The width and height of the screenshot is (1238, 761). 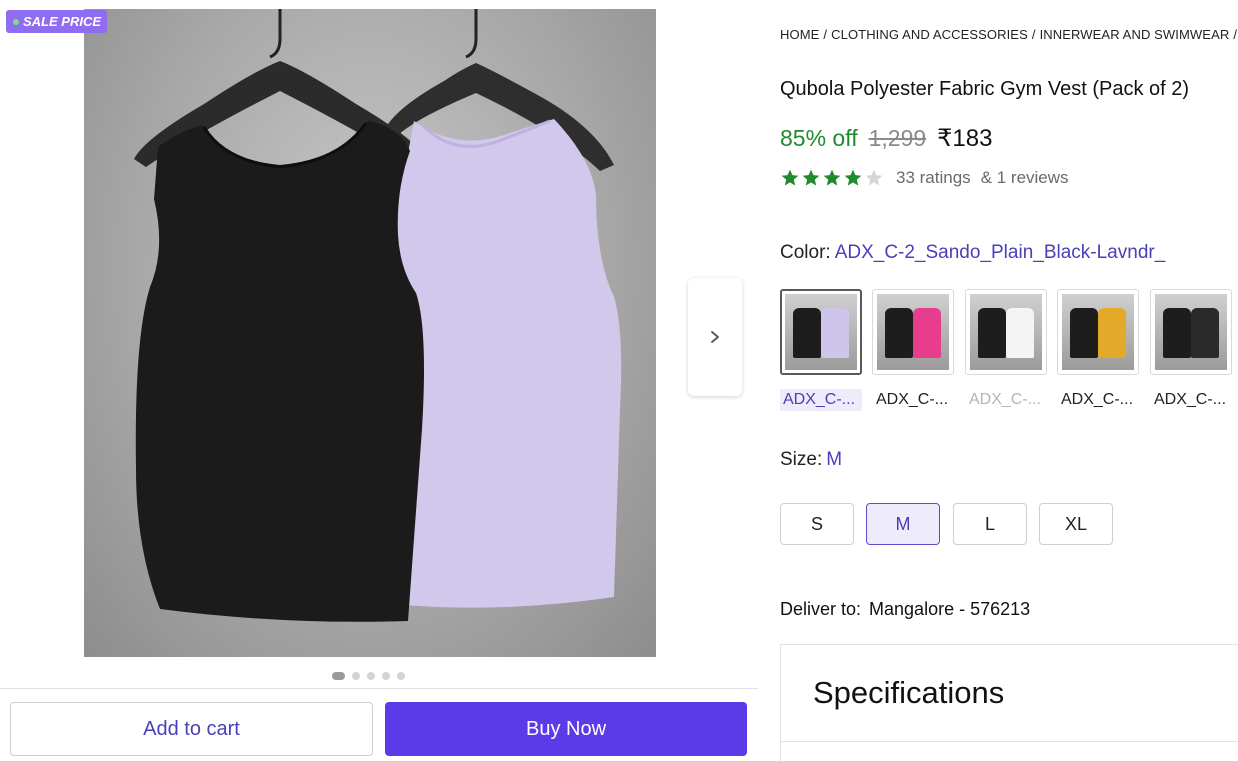 What do you see at coordinates (909, 692) in the screenshot?
I see `specifications-title: Specifications` at bounding box center [909, 692].